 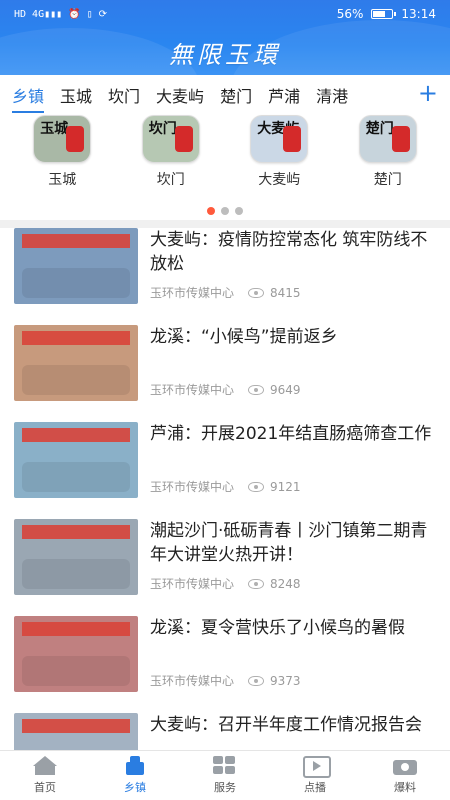 I want to click on news-item: 潮起沙门·砥砺青春丨沙门镇第二期青年大讲堂火热开讲！ 玉环市传媒中心 8248, so click(x=225, y=567).